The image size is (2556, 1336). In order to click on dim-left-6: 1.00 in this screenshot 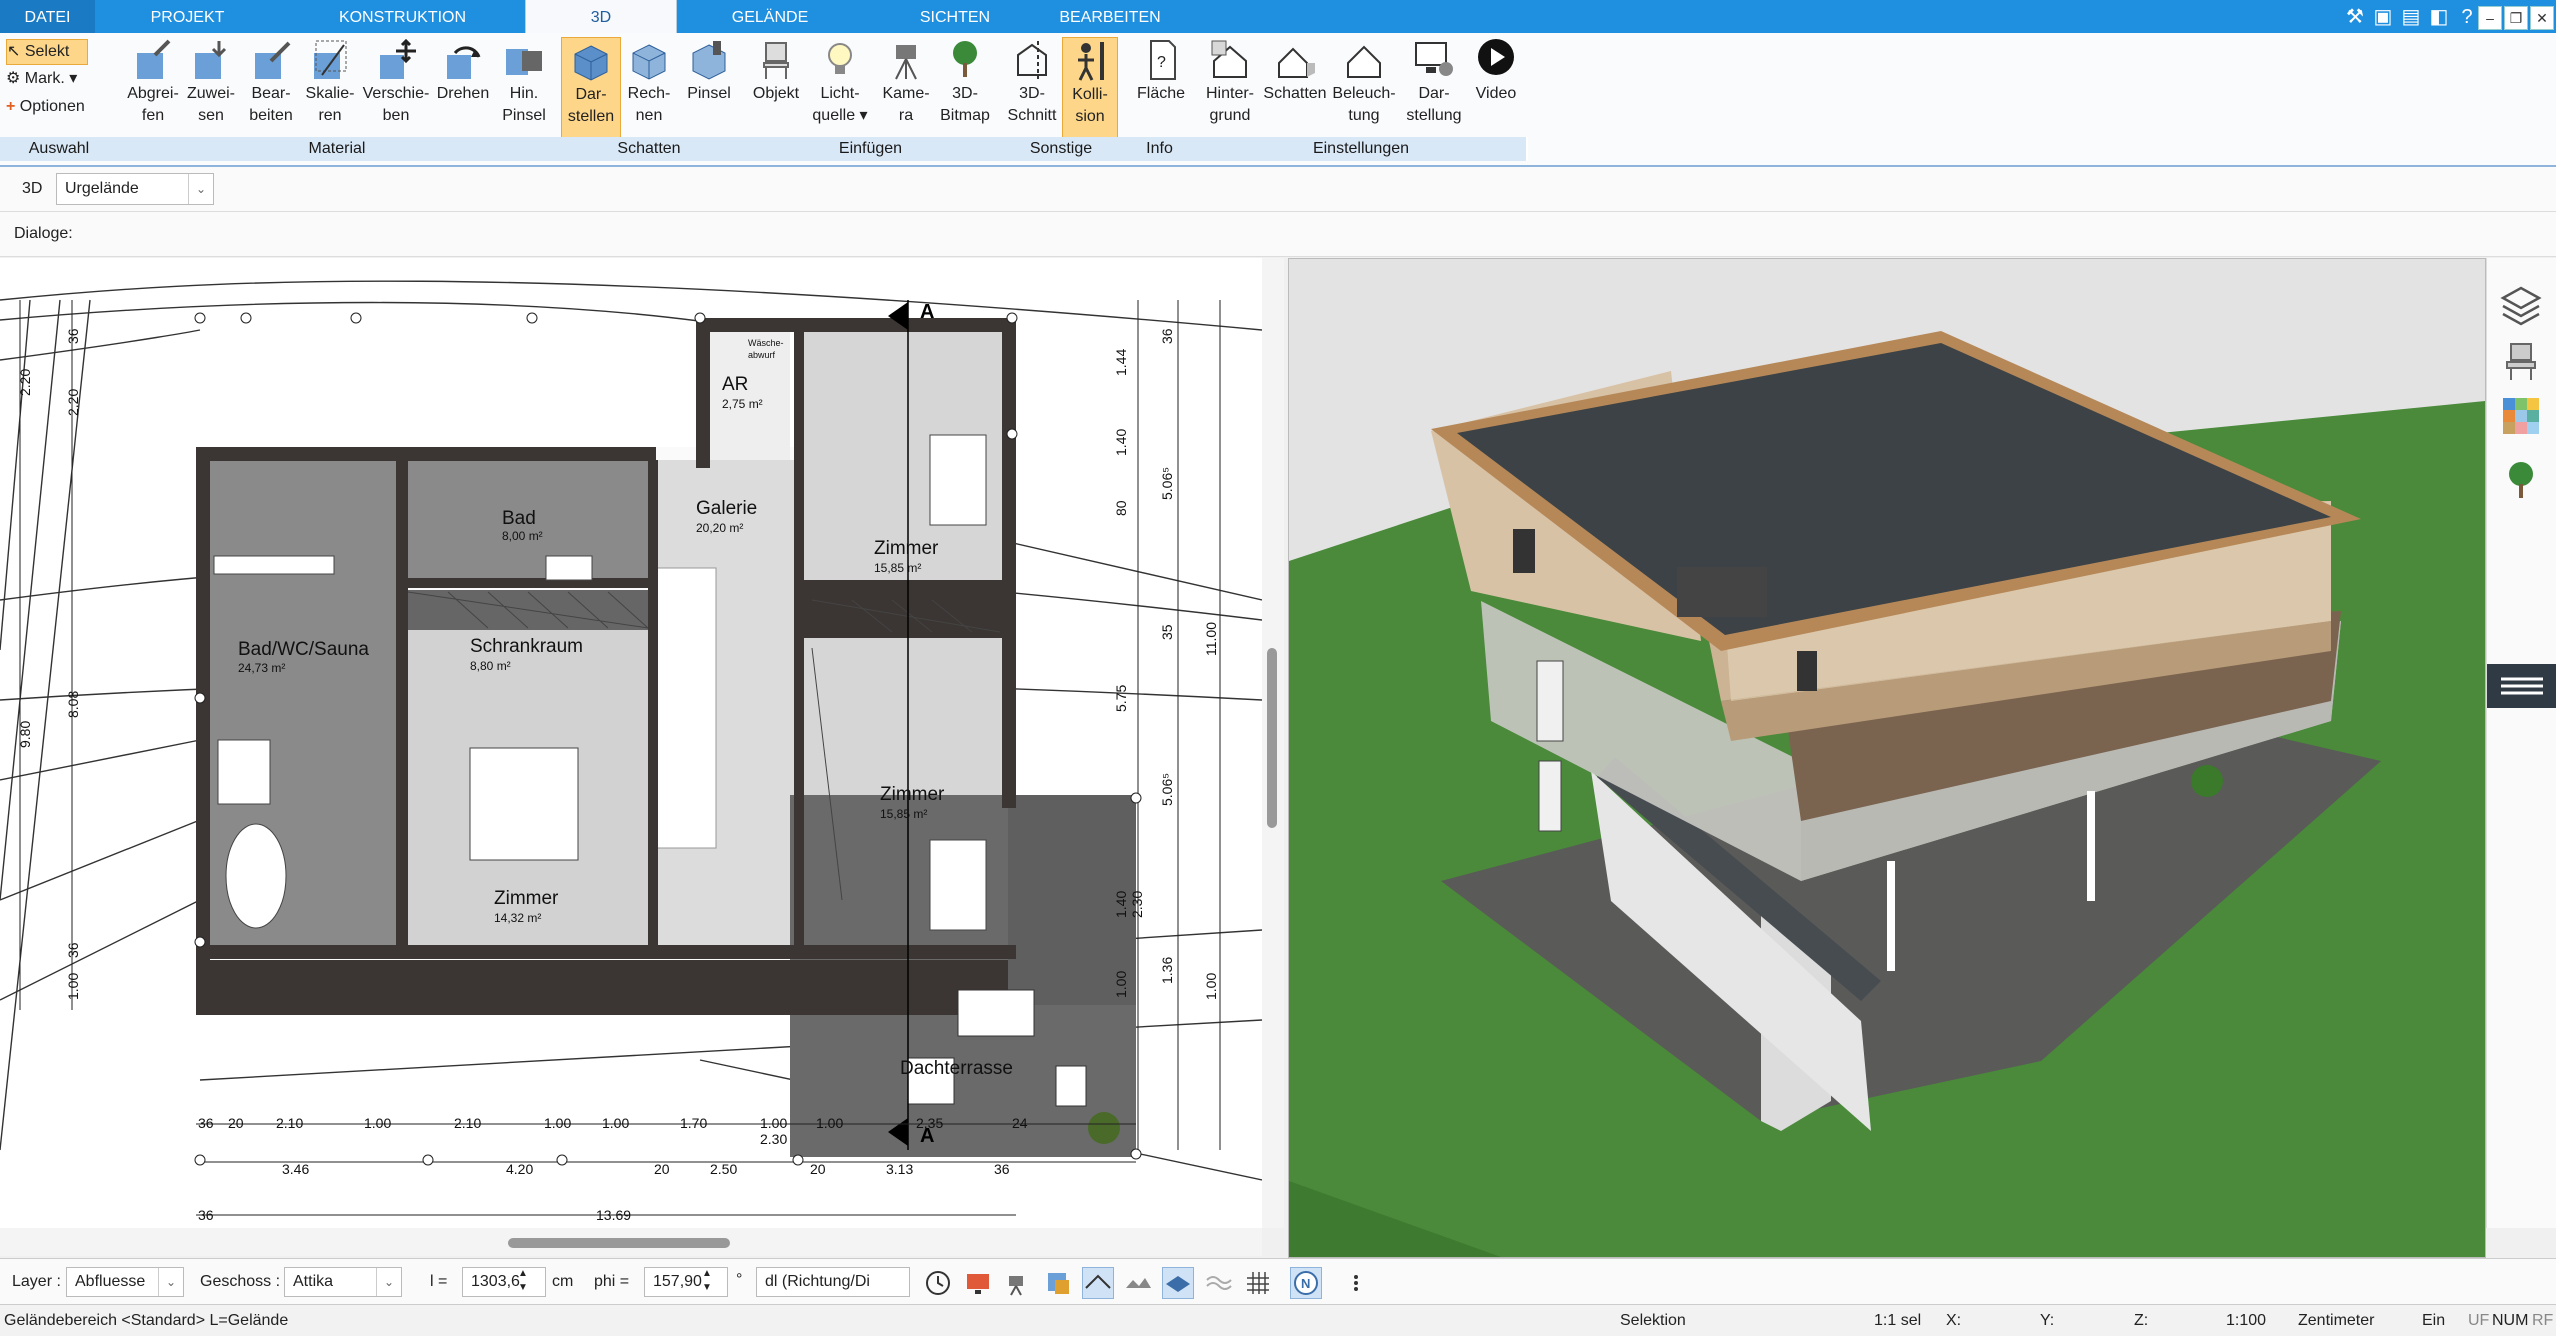, I will do `click(73, 986)`.